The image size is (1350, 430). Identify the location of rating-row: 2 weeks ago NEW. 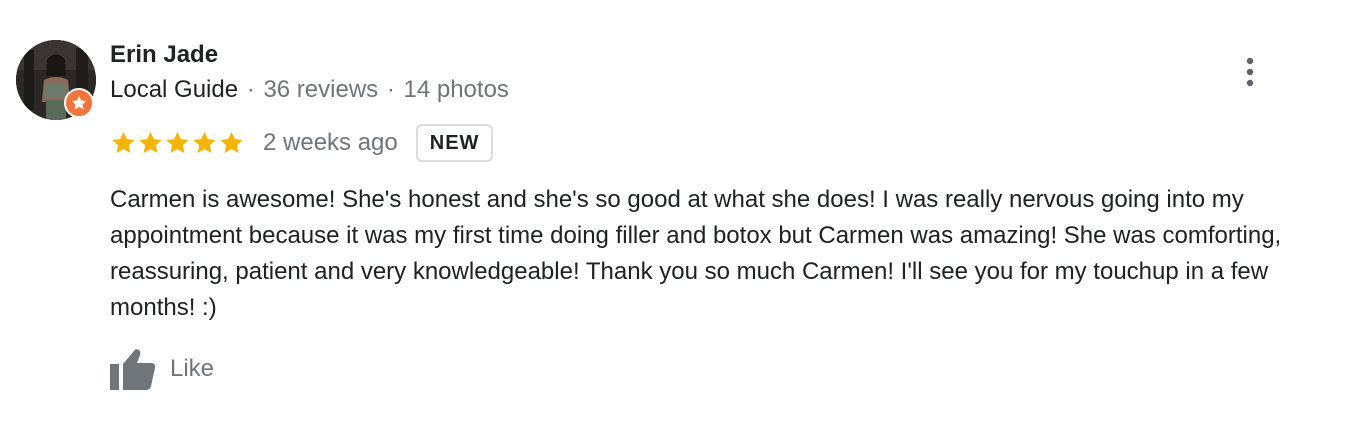
(302, 143).